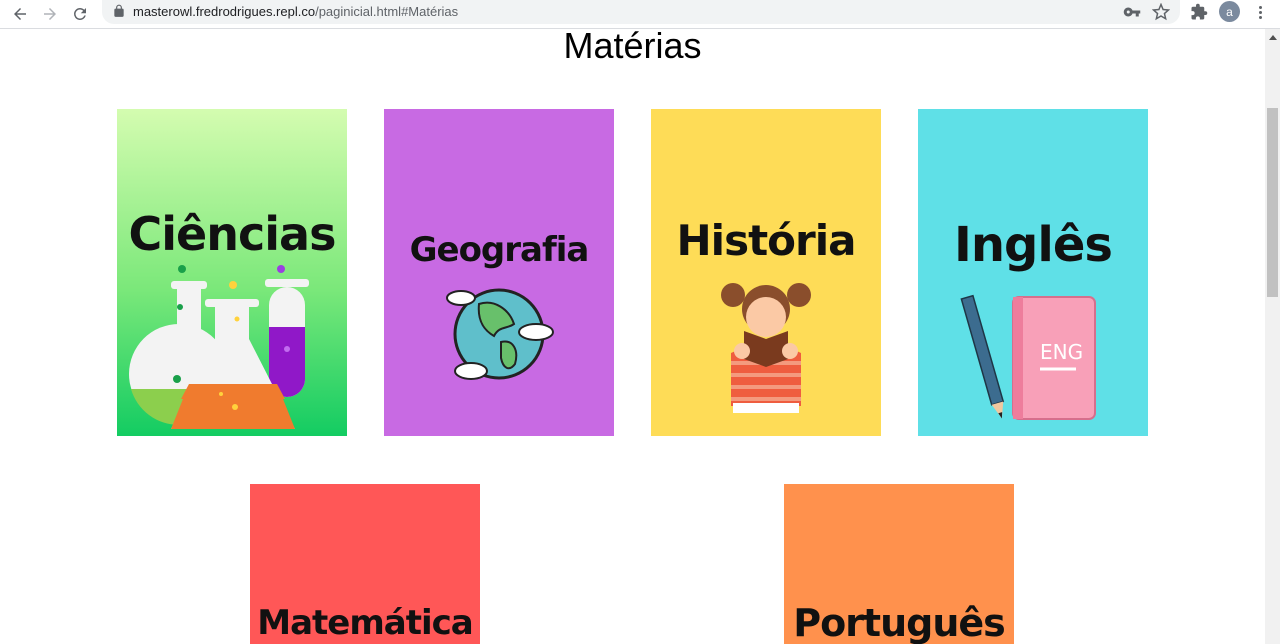 This screenshot has width=1280, height=644. What do you see at coordinates (499, 250) in the screenshot?
I see `card-label-geografia: Geografia` at bounding box center [499, 250].